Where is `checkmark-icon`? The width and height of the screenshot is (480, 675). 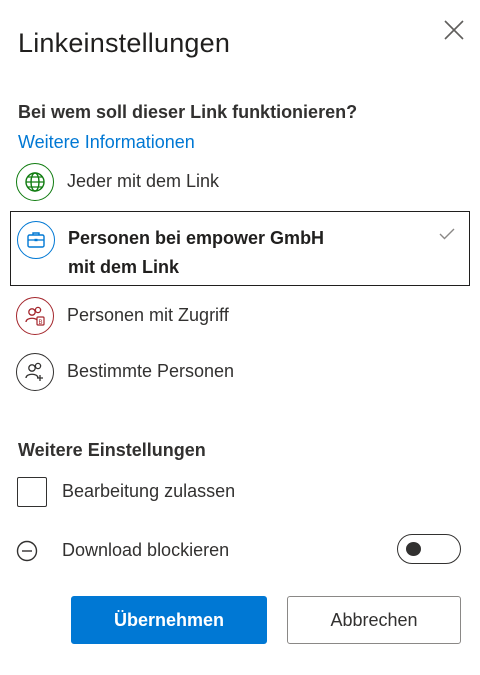 checkmark-icon is located at coordinates (447, 234).